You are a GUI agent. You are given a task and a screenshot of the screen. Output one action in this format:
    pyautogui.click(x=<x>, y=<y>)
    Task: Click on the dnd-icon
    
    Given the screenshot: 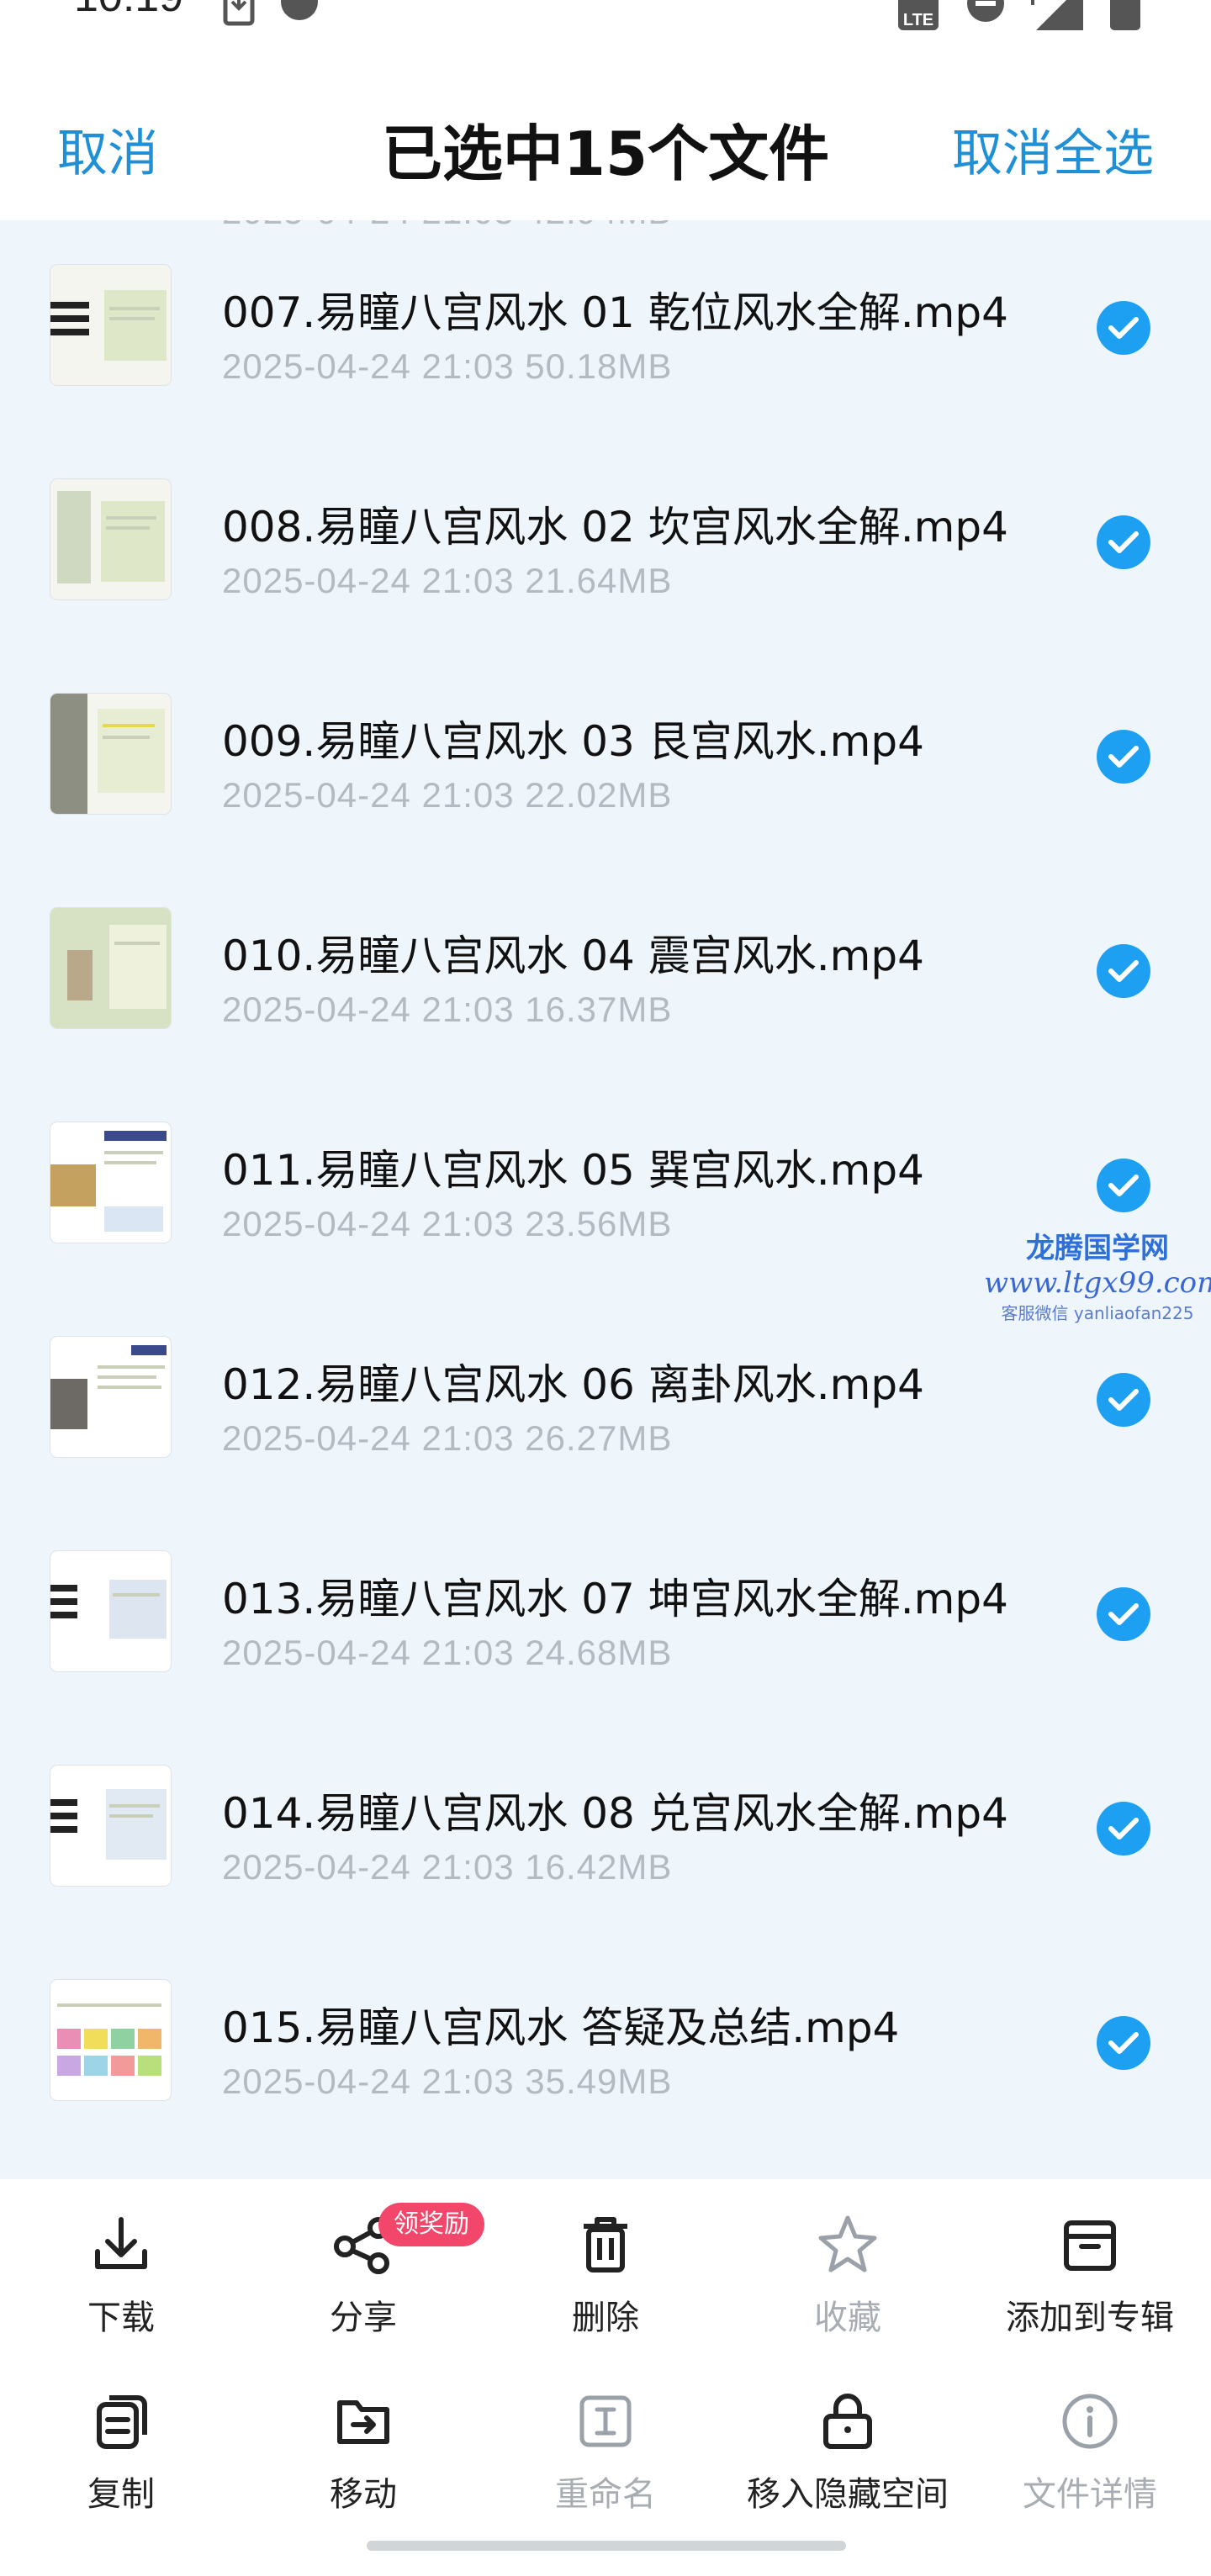 What is the action you would take?
    pyautogui.click(x=984, y=13)
    